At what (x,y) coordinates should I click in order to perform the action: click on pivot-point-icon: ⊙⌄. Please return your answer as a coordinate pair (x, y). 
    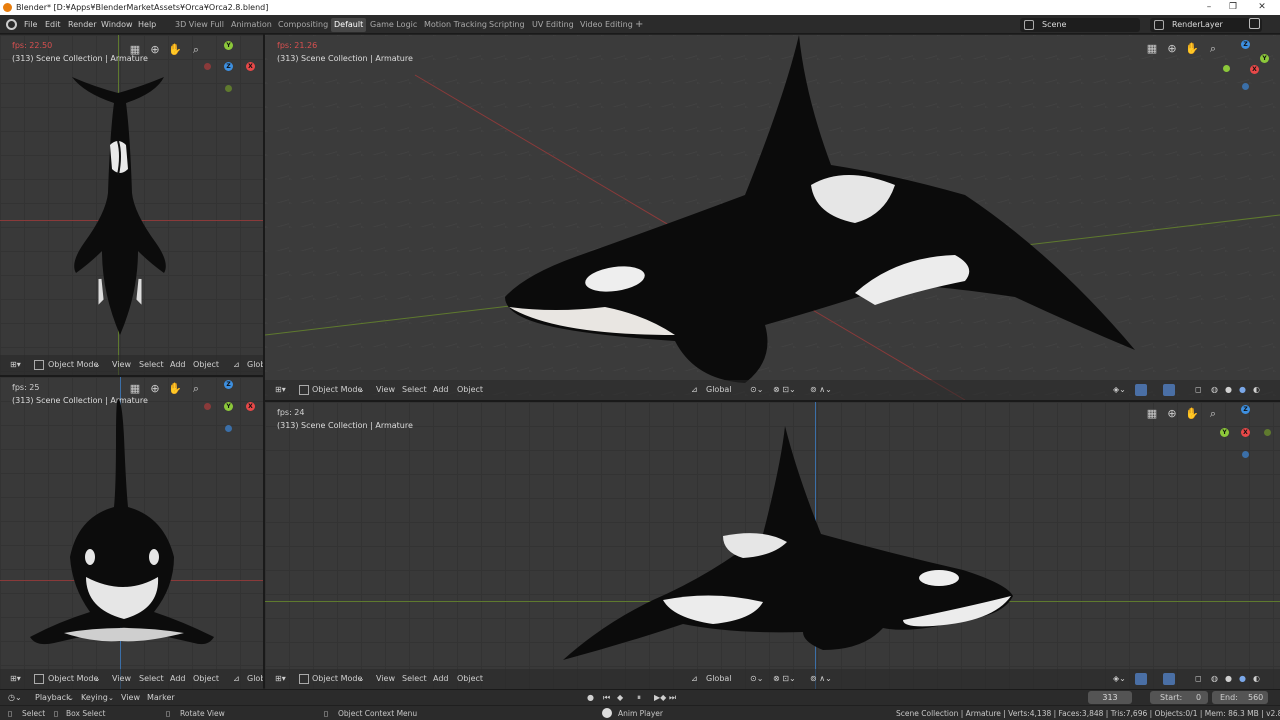
    Looking at the image, I should click on (756, 389).